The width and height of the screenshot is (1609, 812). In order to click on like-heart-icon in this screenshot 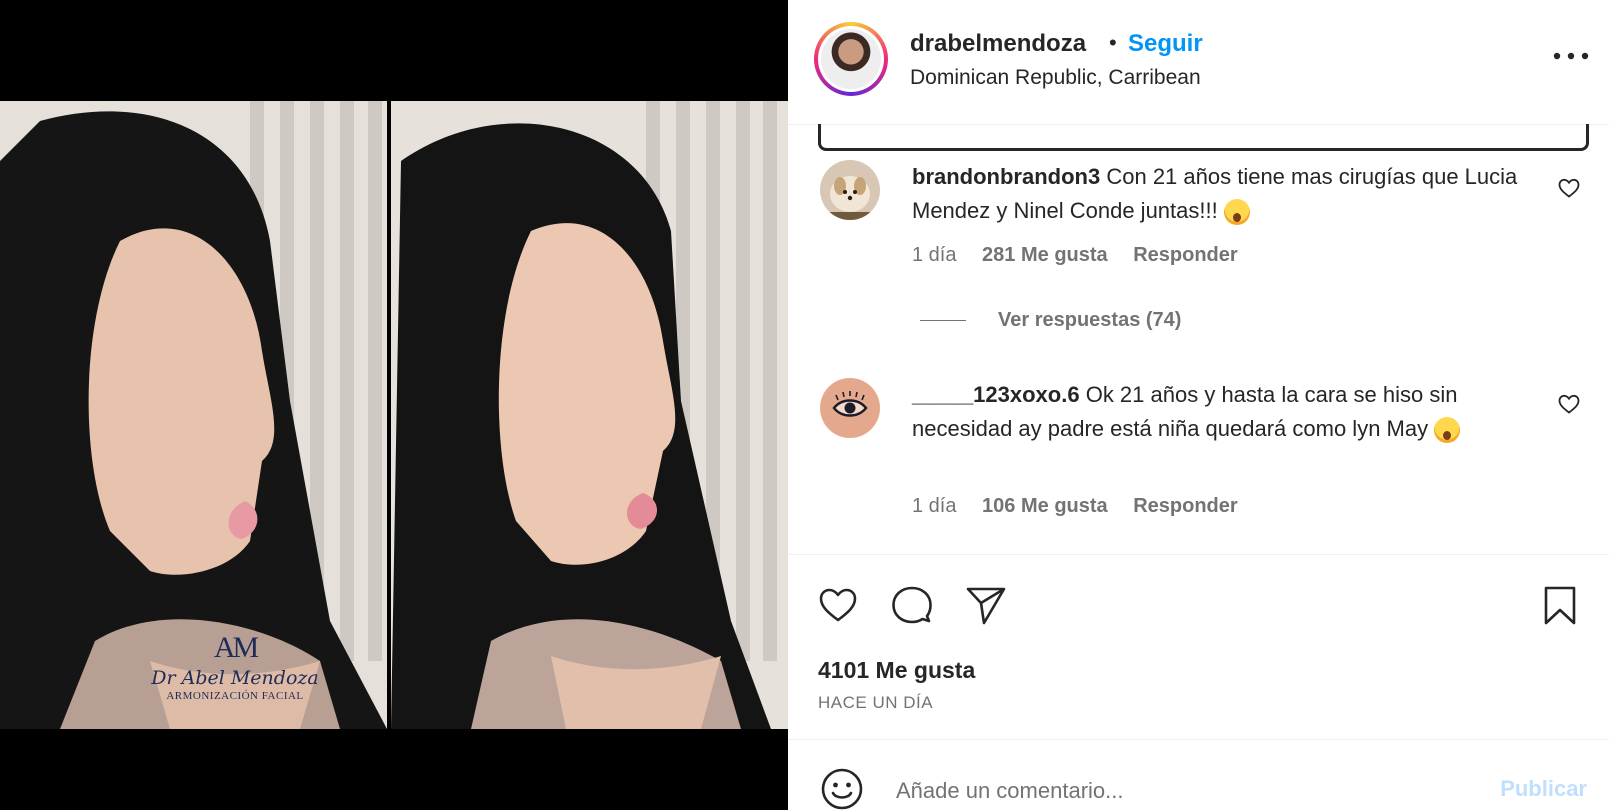, I will do `click(838, 605)`.